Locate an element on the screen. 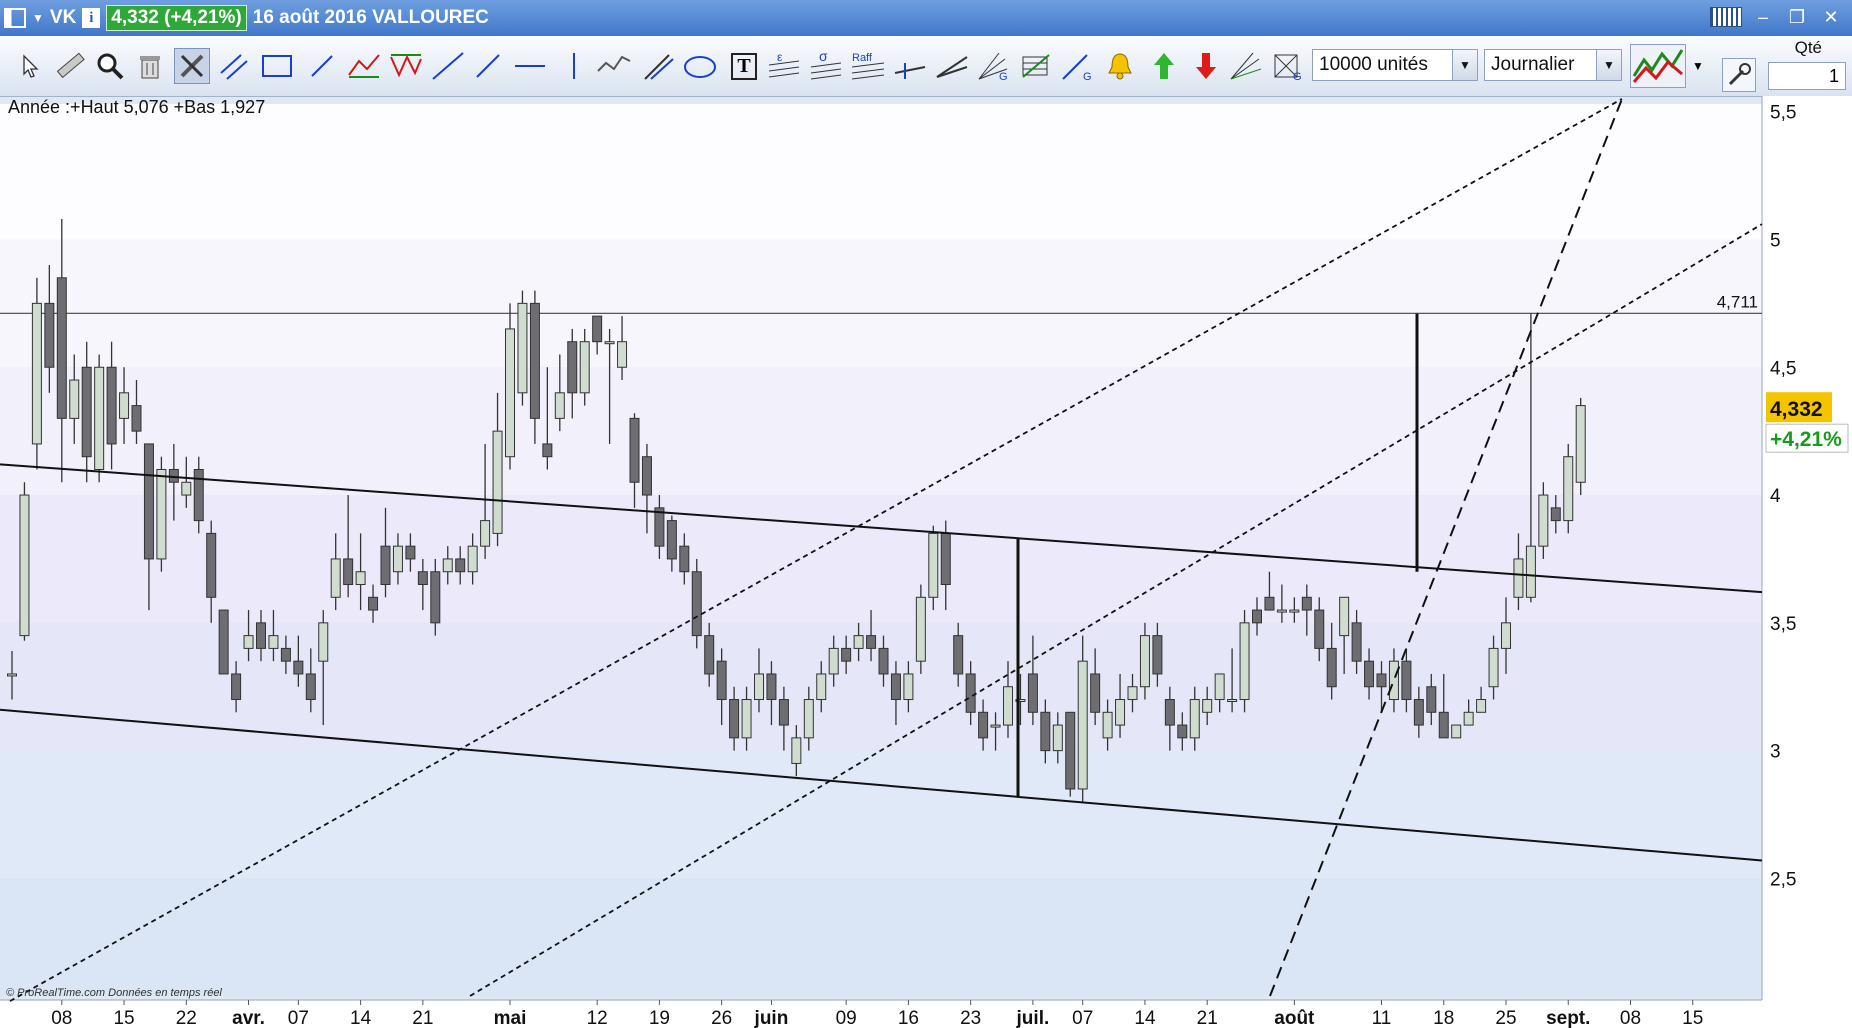 This screenshot has width=1852, height=1028. window-layout-icon is located at coordinates (15, 18).